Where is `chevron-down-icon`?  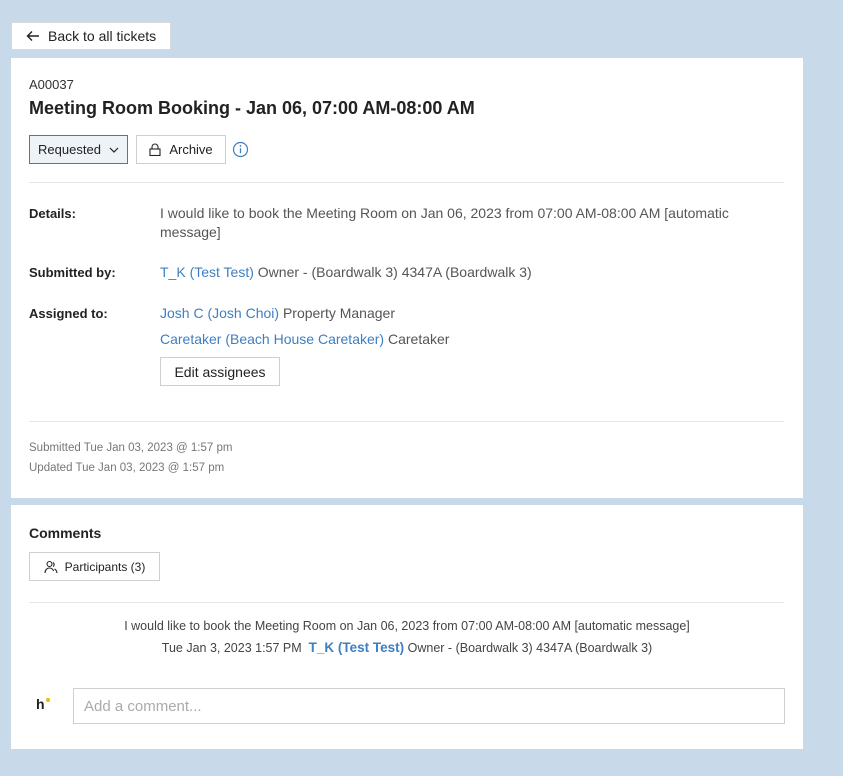
chevron-down-icon is located at coordinates (114, 150).